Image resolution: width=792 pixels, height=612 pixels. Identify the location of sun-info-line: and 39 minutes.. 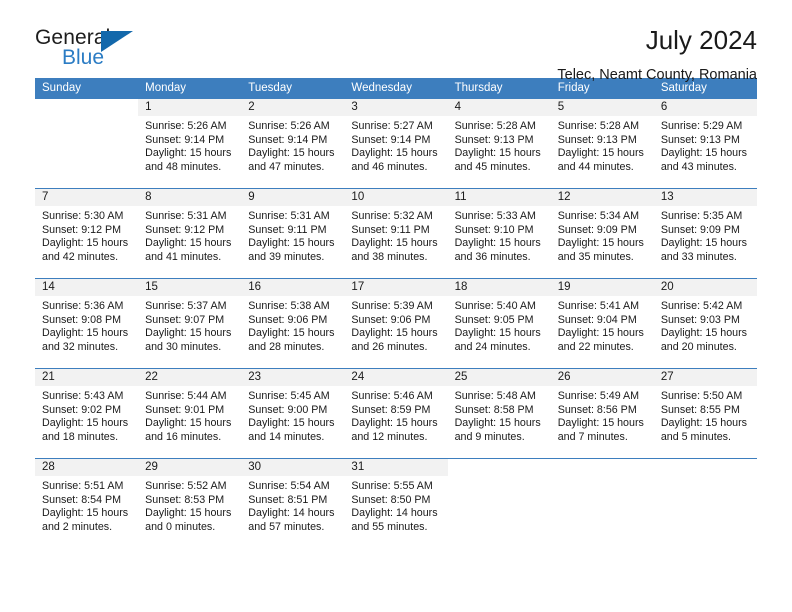
(286, 256).